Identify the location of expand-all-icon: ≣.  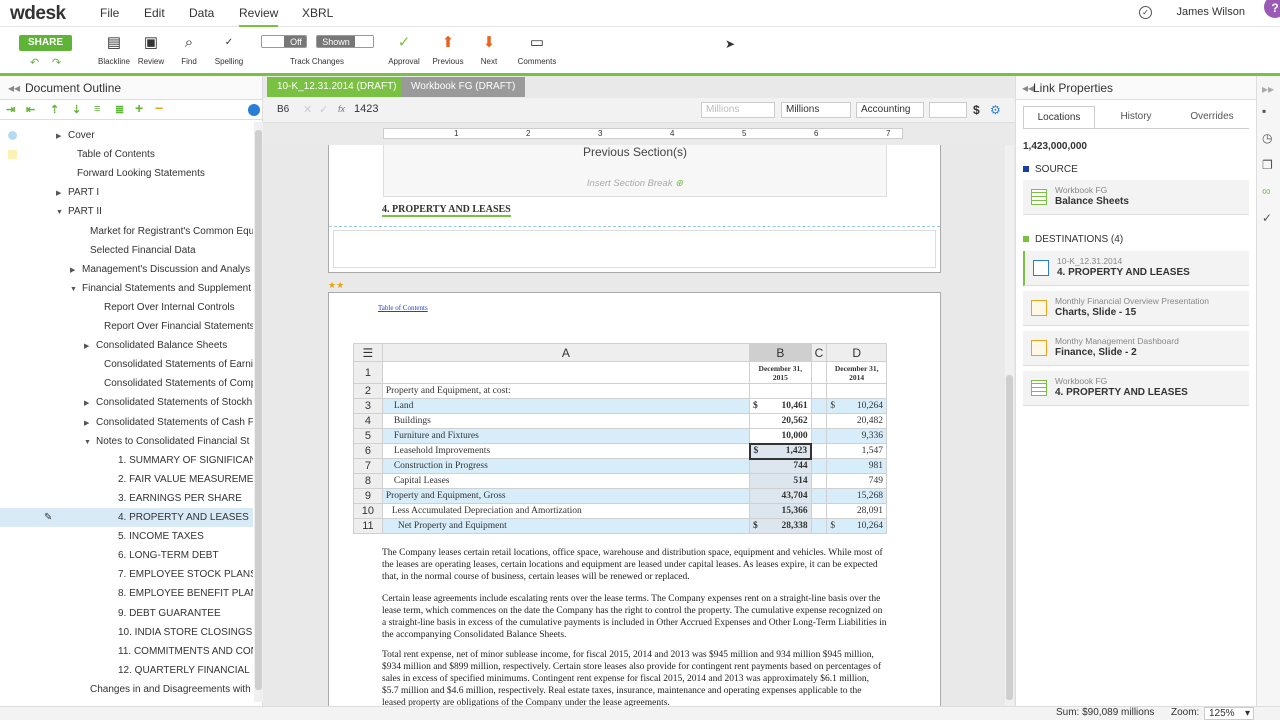
(119, 109).